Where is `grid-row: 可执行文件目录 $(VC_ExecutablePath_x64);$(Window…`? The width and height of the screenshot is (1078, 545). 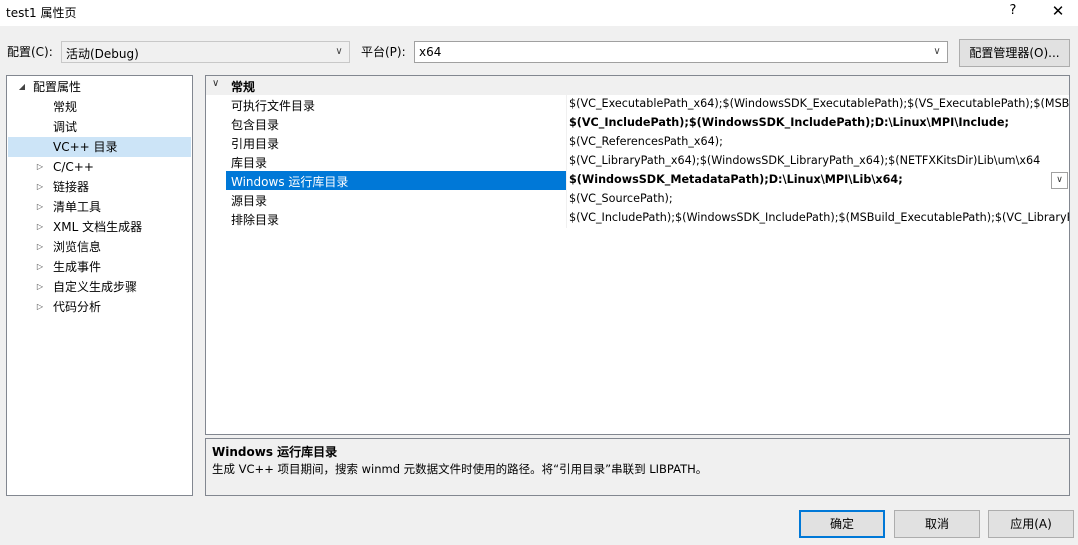
grid-row: 可执行文件目录 $(VC_ExecutablePath_x64);$(Window… is located at coordinates (637, 104).